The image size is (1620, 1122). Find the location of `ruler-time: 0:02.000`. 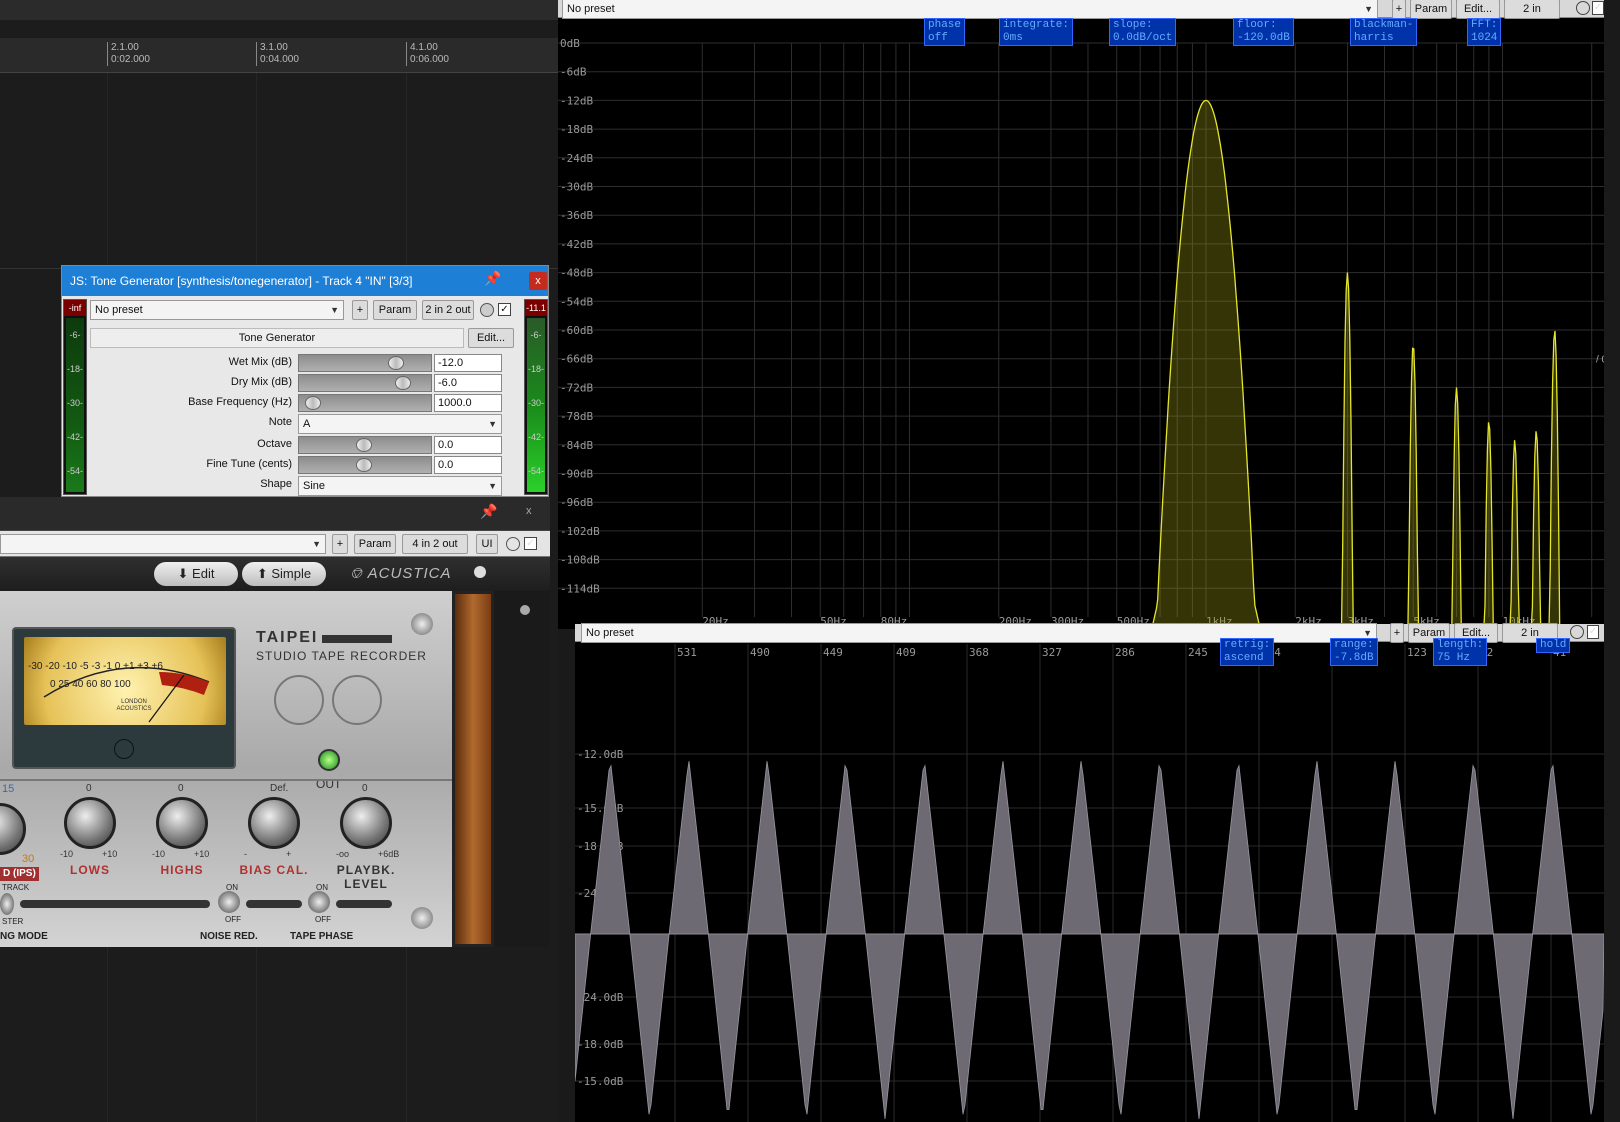

ruler-time: 0:02.000 is located at coordinates (130, 59).